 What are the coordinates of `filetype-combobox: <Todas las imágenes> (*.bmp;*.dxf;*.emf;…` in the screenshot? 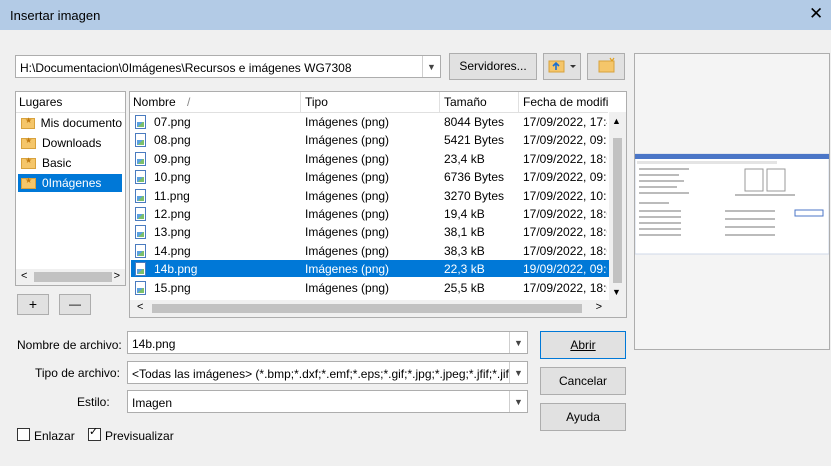 It's located at (327, 372).